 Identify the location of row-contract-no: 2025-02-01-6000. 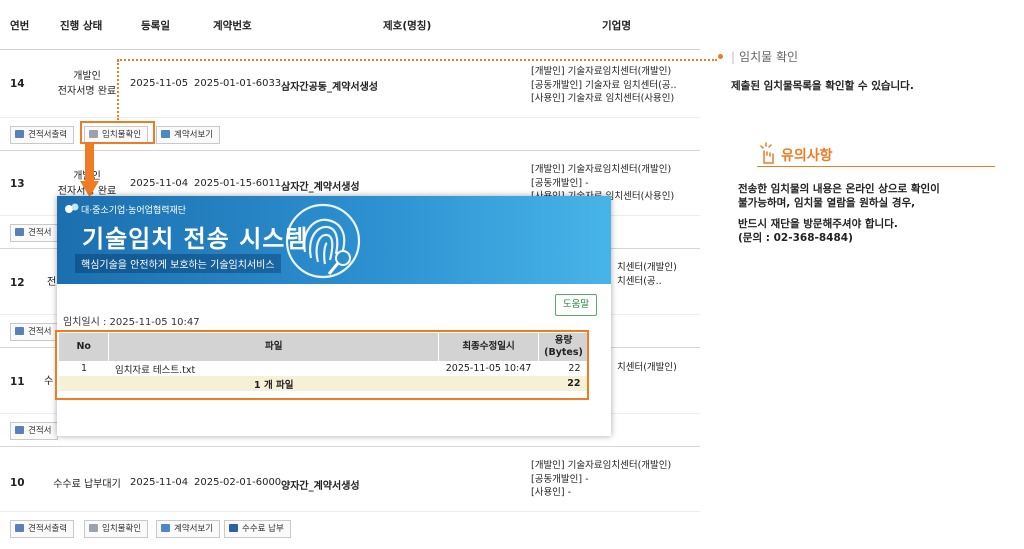
(238, 482).